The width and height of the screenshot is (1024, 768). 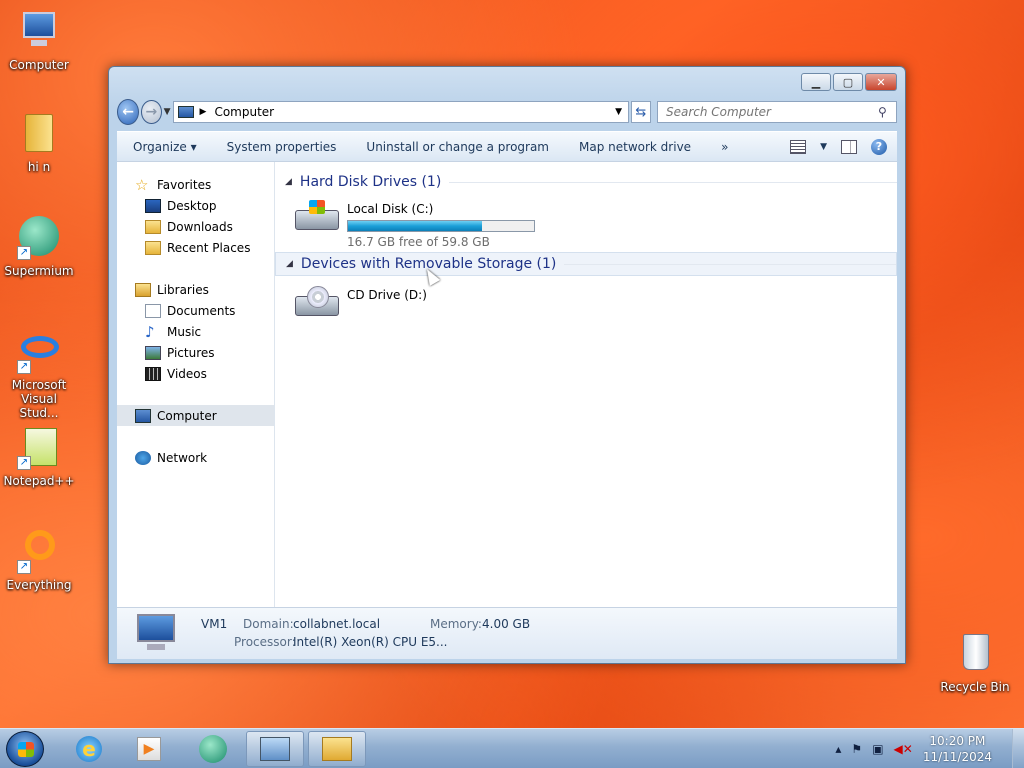 I want to click on taskbar-media-player: ▶, so click(x=149, y=749).